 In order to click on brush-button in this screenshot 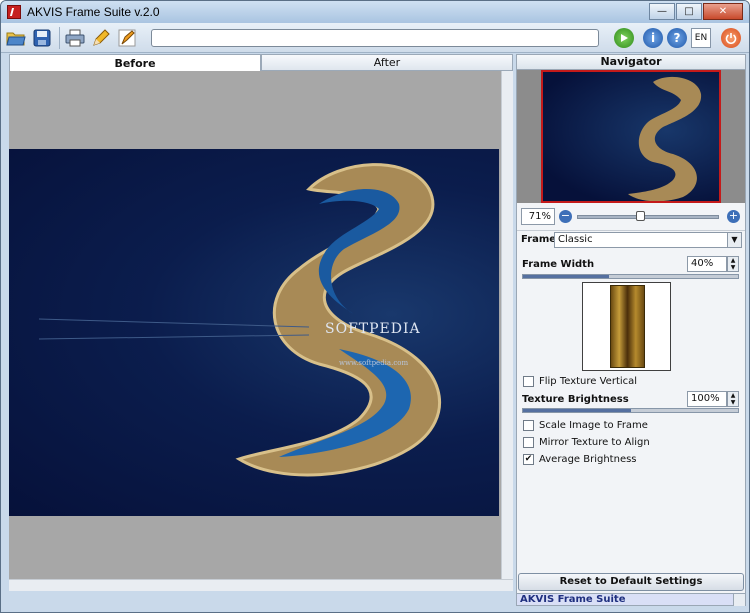, I will do `click(127, 38)`.